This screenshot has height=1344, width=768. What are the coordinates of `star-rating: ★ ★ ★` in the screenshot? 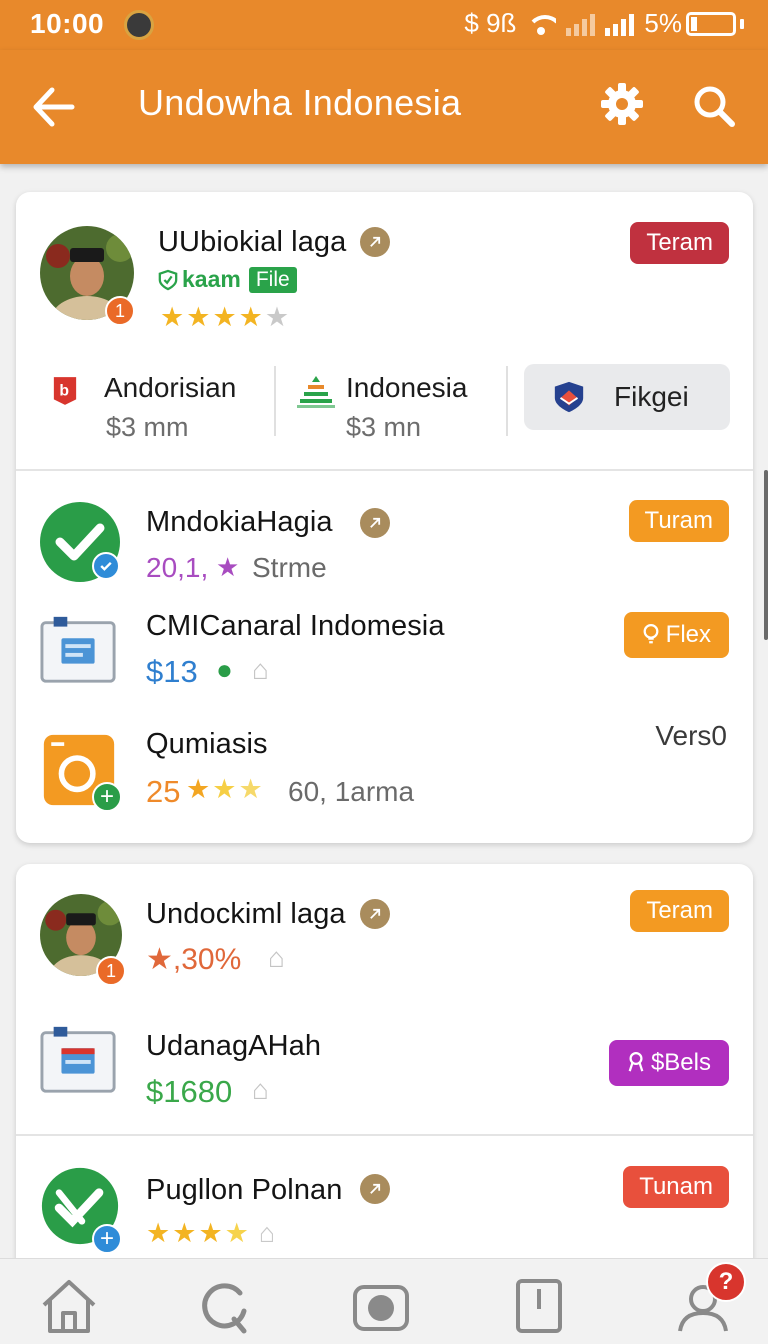 It's located at (224, 789).